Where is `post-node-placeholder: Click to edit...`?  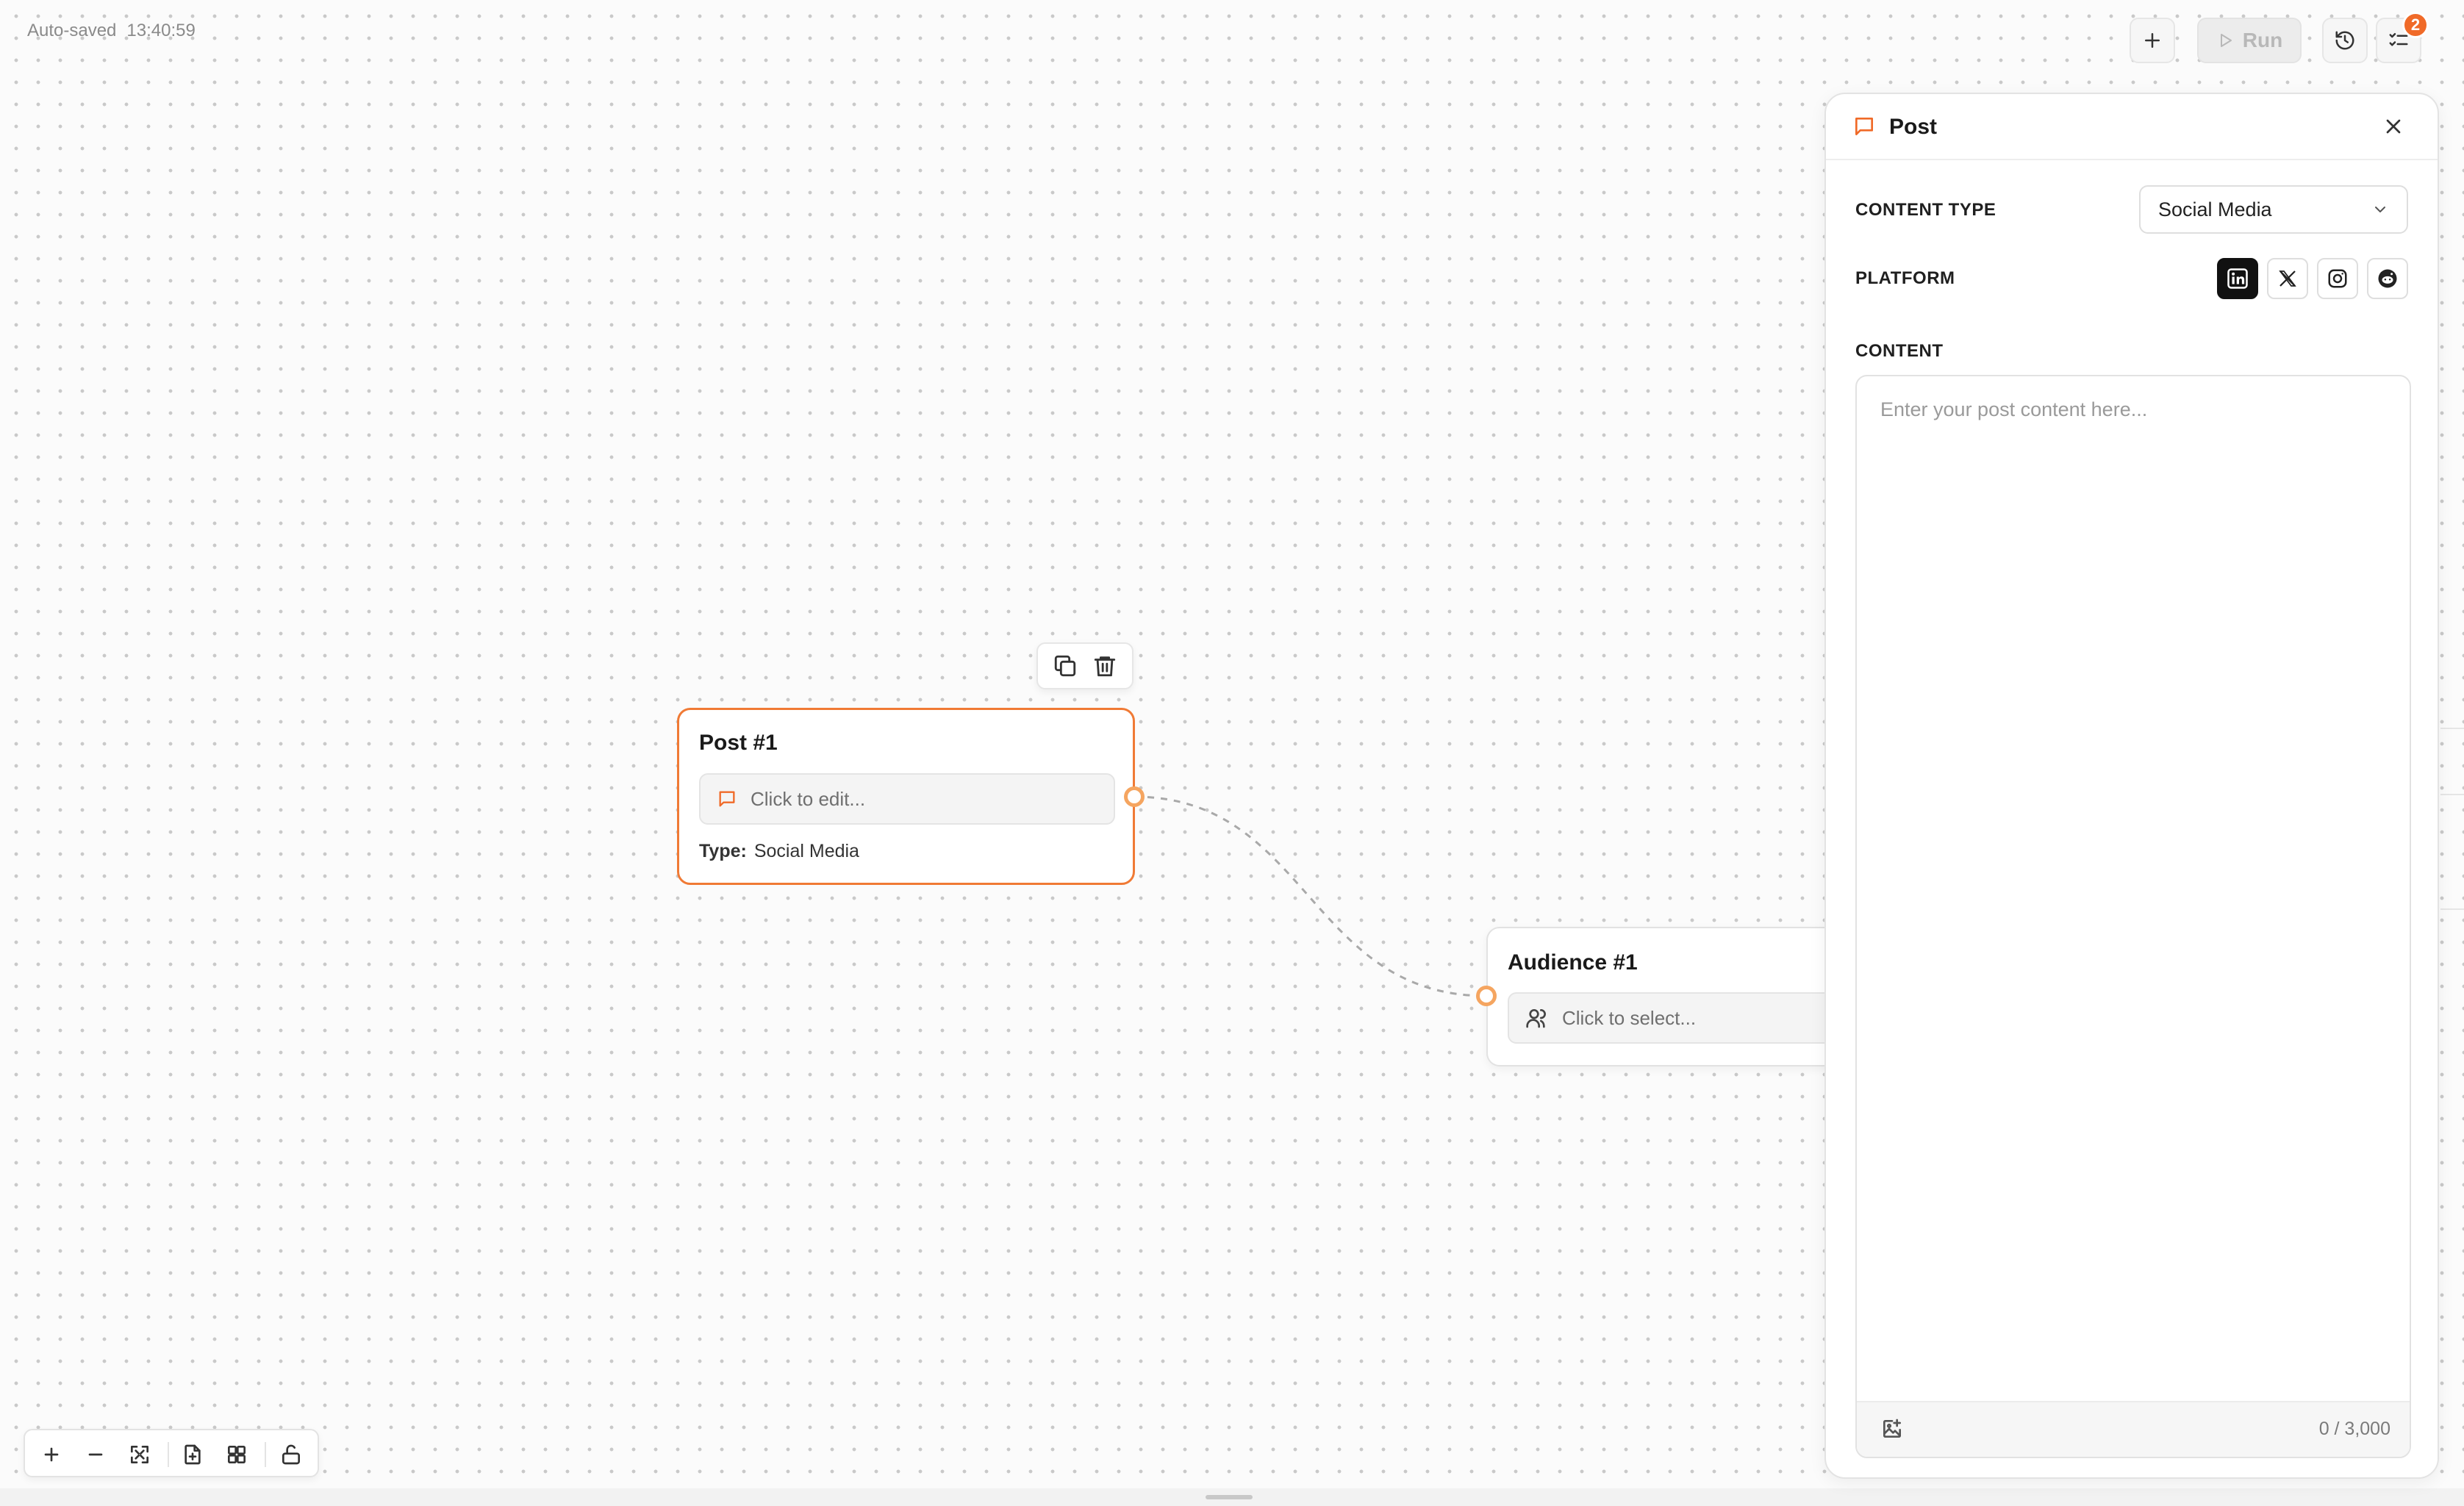
post-node-placeholder: Click to edit... is located at coordinates (808, 798).